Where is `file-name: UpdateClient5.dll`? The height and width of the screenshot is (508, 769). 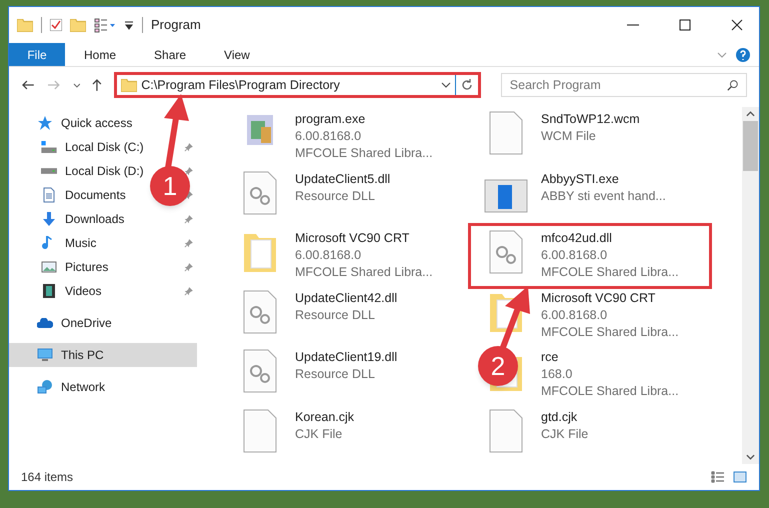
file-name: UpdateClient5.dll is located at coordinates (342, 179).